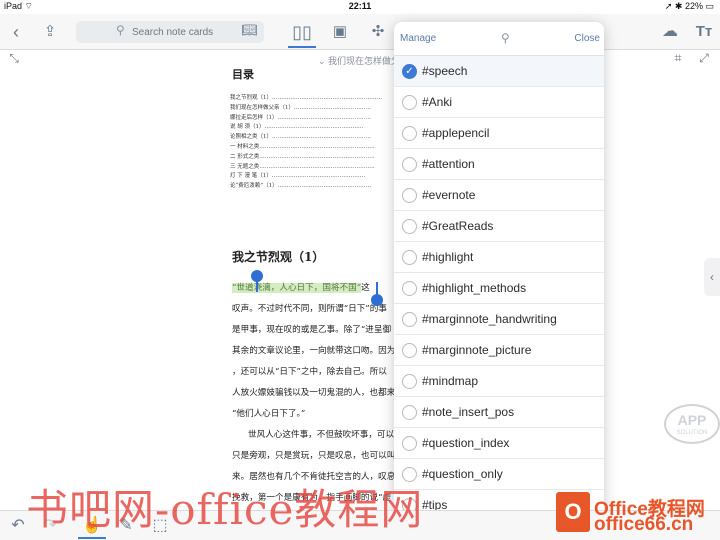 This screenshot has height=540, width=720. What do you see at coordinates (120, 30) in the screenshot?
I see `search-icon: ⚲` at bounding box center [120, 30].